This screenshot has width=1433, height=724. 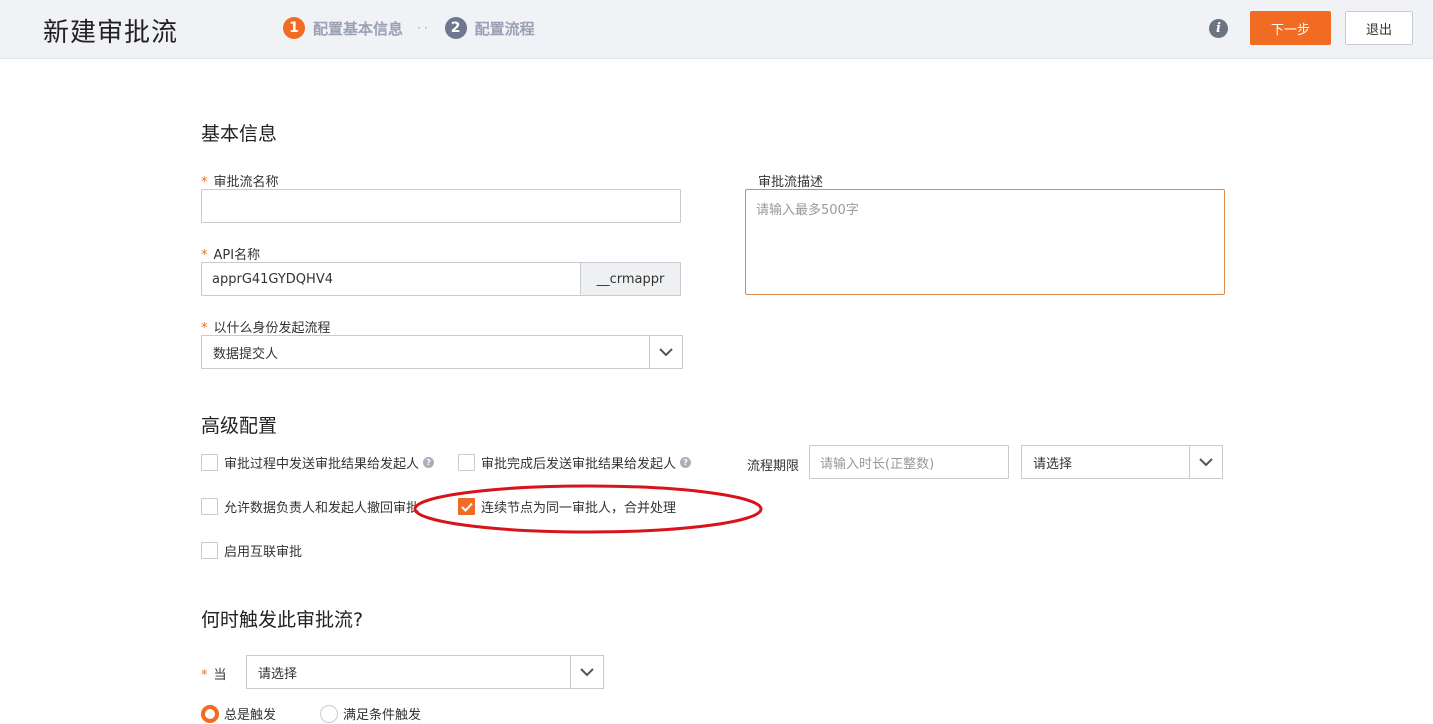 I want to click on radio-always: 总是触发, so click(x=238, y=713).